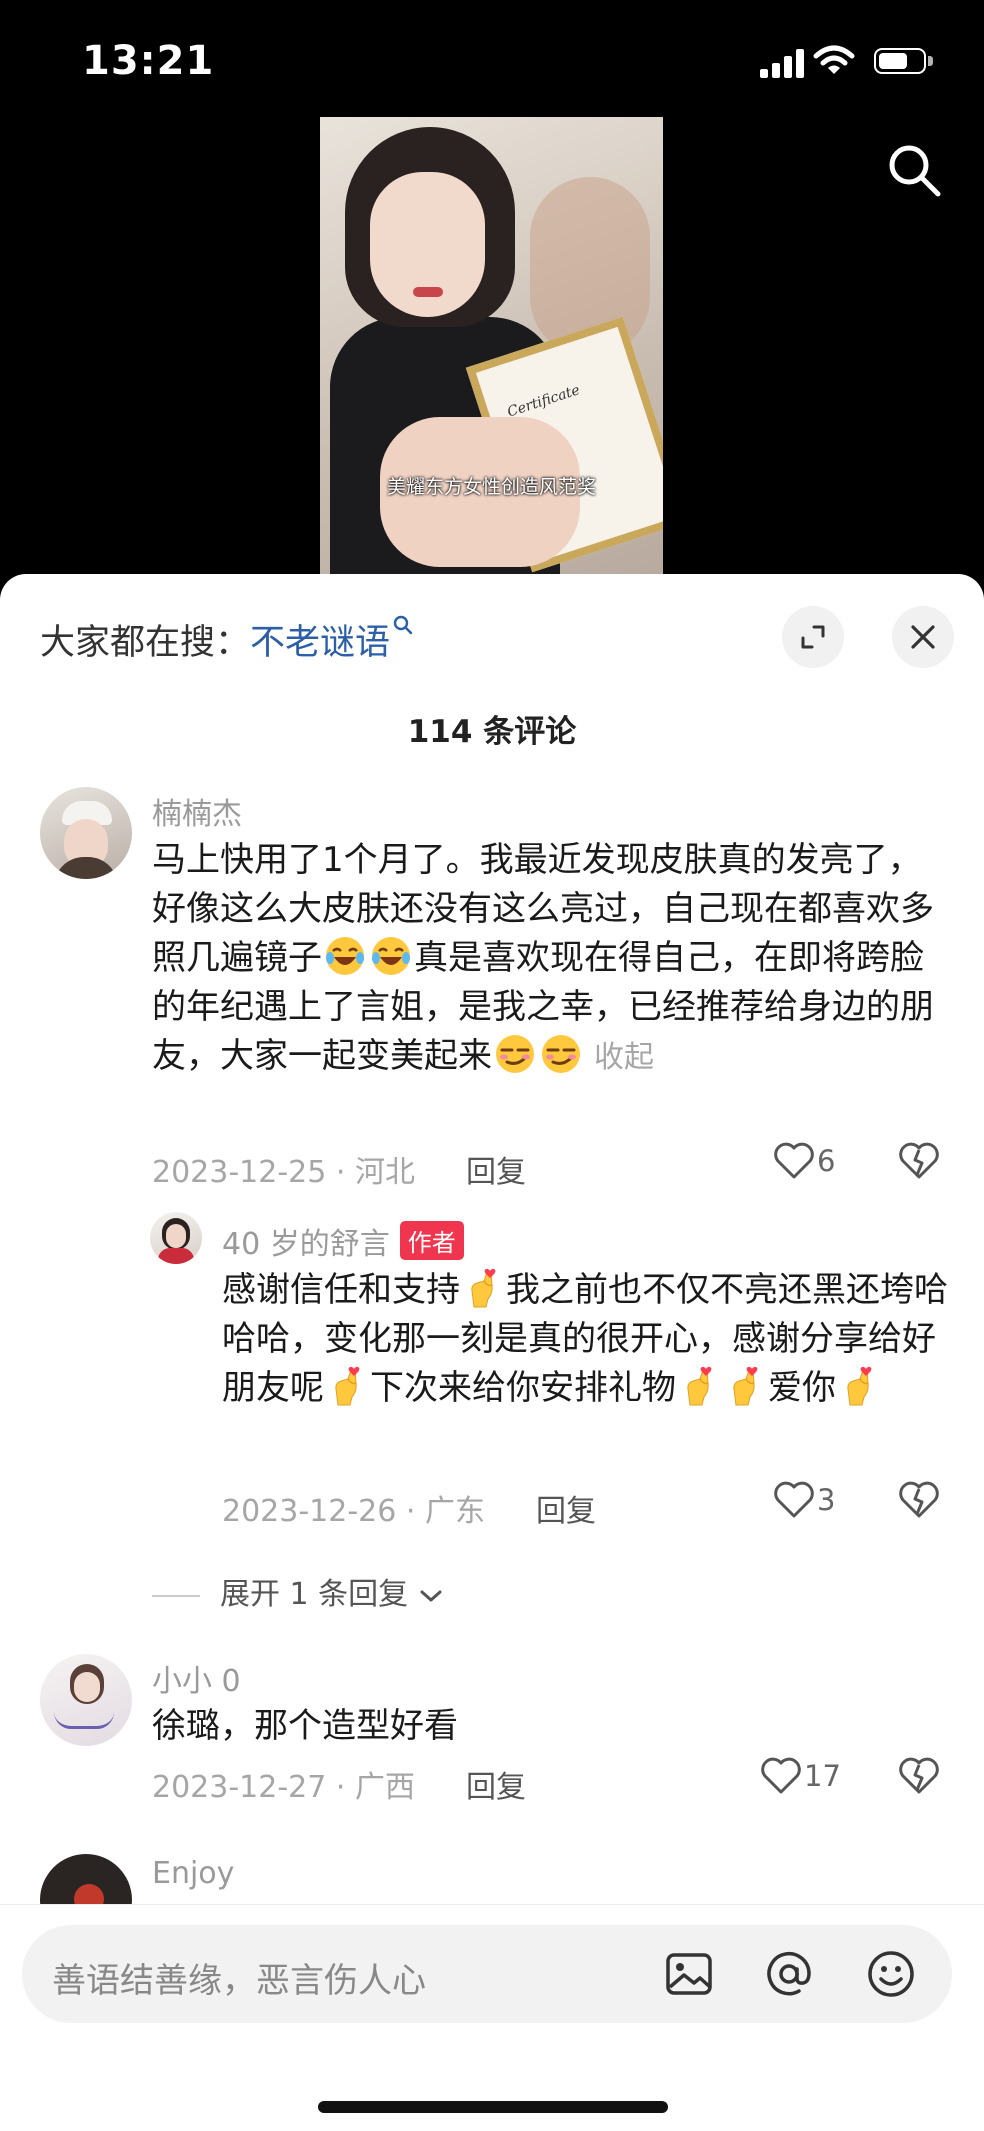 This screenshot has width=984, height=2131. Describe the element at coordinates (492, 732) in the screenshot. I see `comment-count: 114 条评论` at that location.